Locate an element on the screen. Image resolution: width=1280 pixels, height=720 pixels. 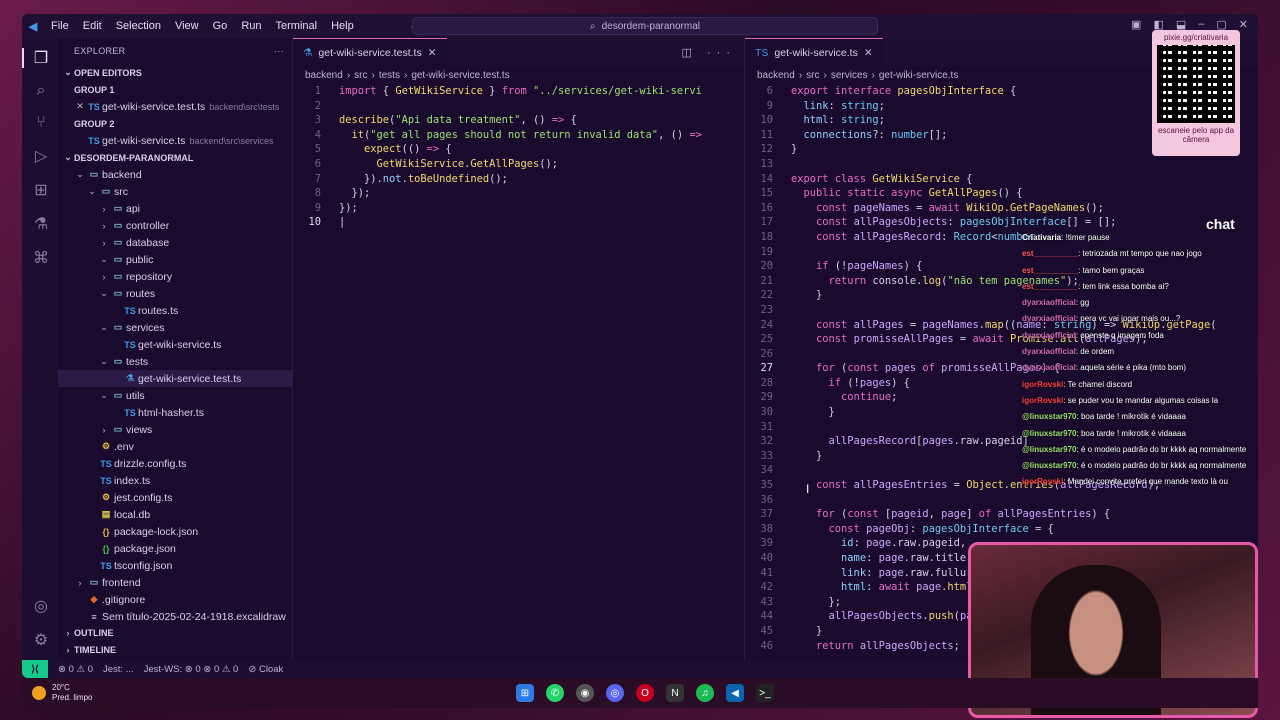
file-html-hasher.ts: TS html-hasher.ts is located at coordinates (175, 412).